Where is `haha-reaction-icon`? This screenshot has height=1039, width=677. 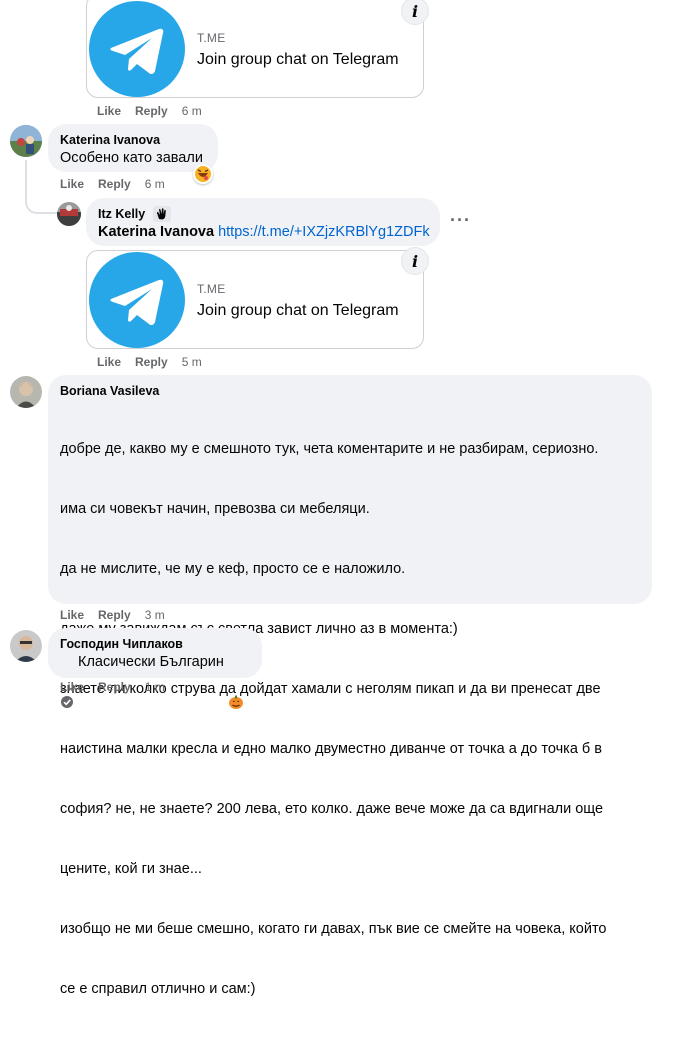 haha-reaction-icon is located at coordinates (203, 174).